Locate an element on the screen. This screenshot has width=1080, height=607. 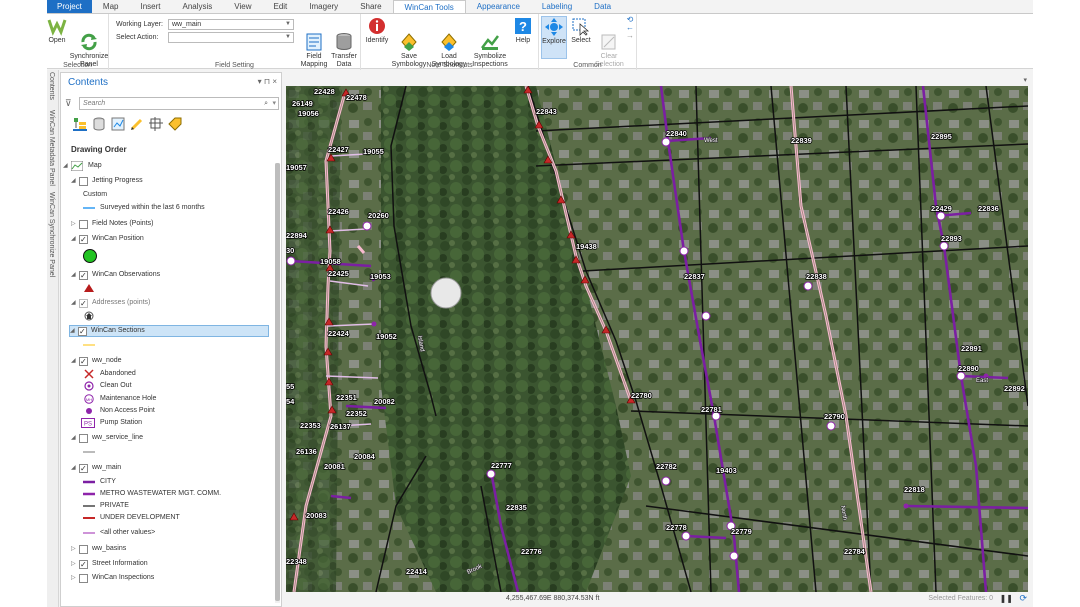
tab-labeling: Labeling is located at coordinates (557, 6).